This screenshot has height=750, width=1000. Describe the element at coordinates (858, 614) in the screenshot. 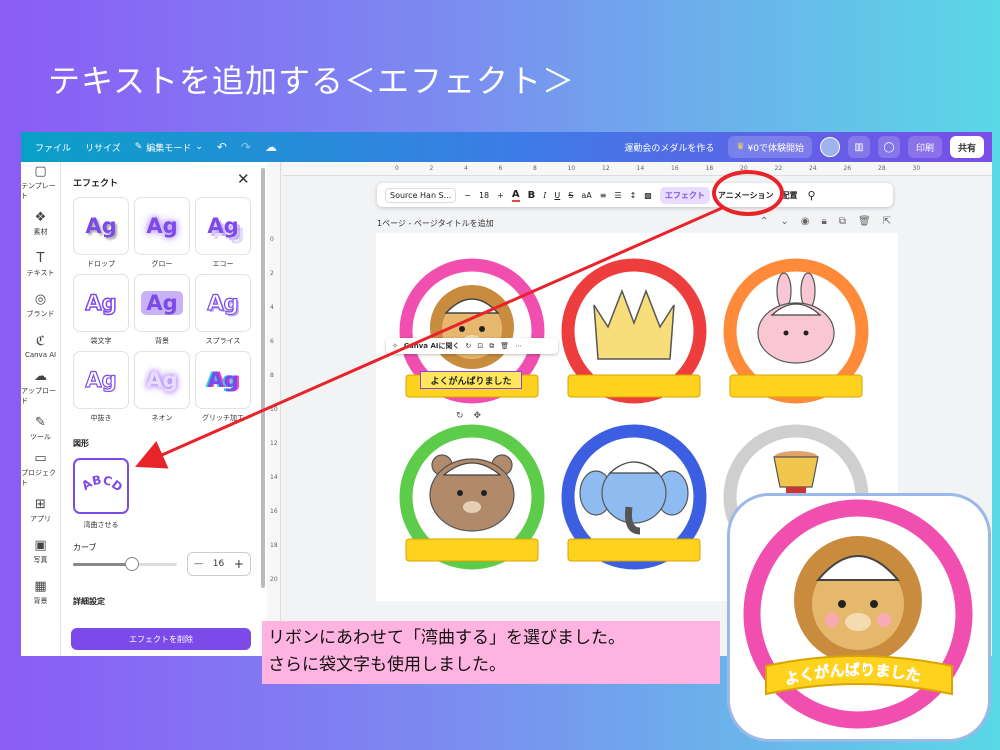

I see `zoomed-medal: よくがんばりました` at that location.